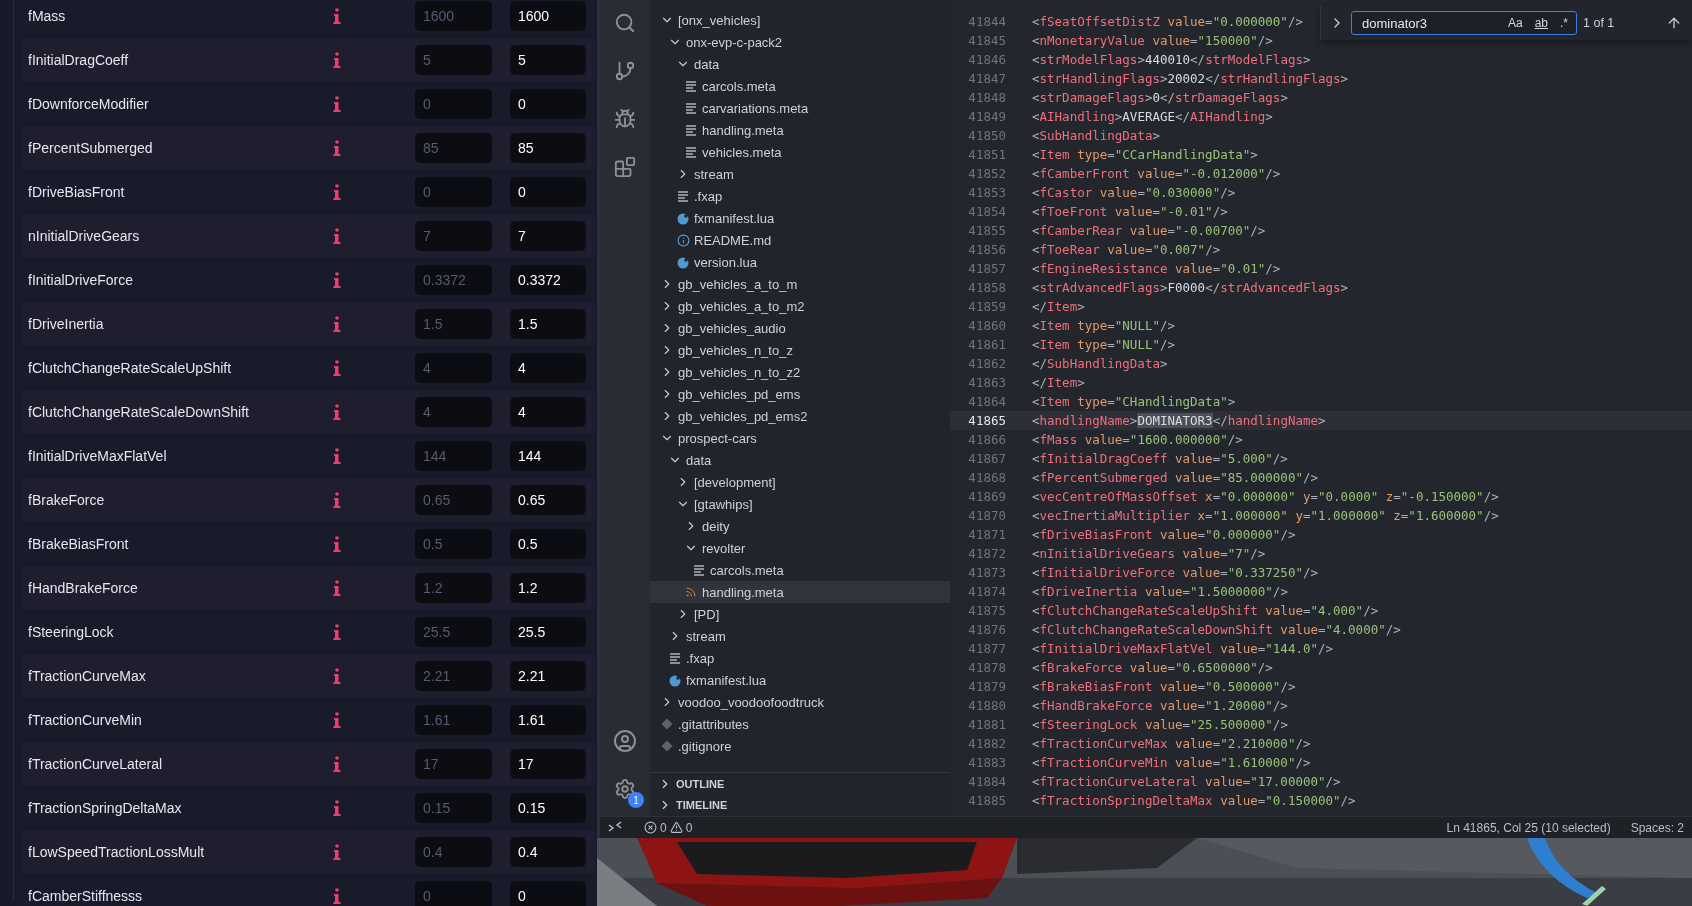 This screenshot has width=1692, height=906. Describe the element at coordinates (800, 328) in the screenshot. I see `folder-item: gb_vehicles_audio` at that location.